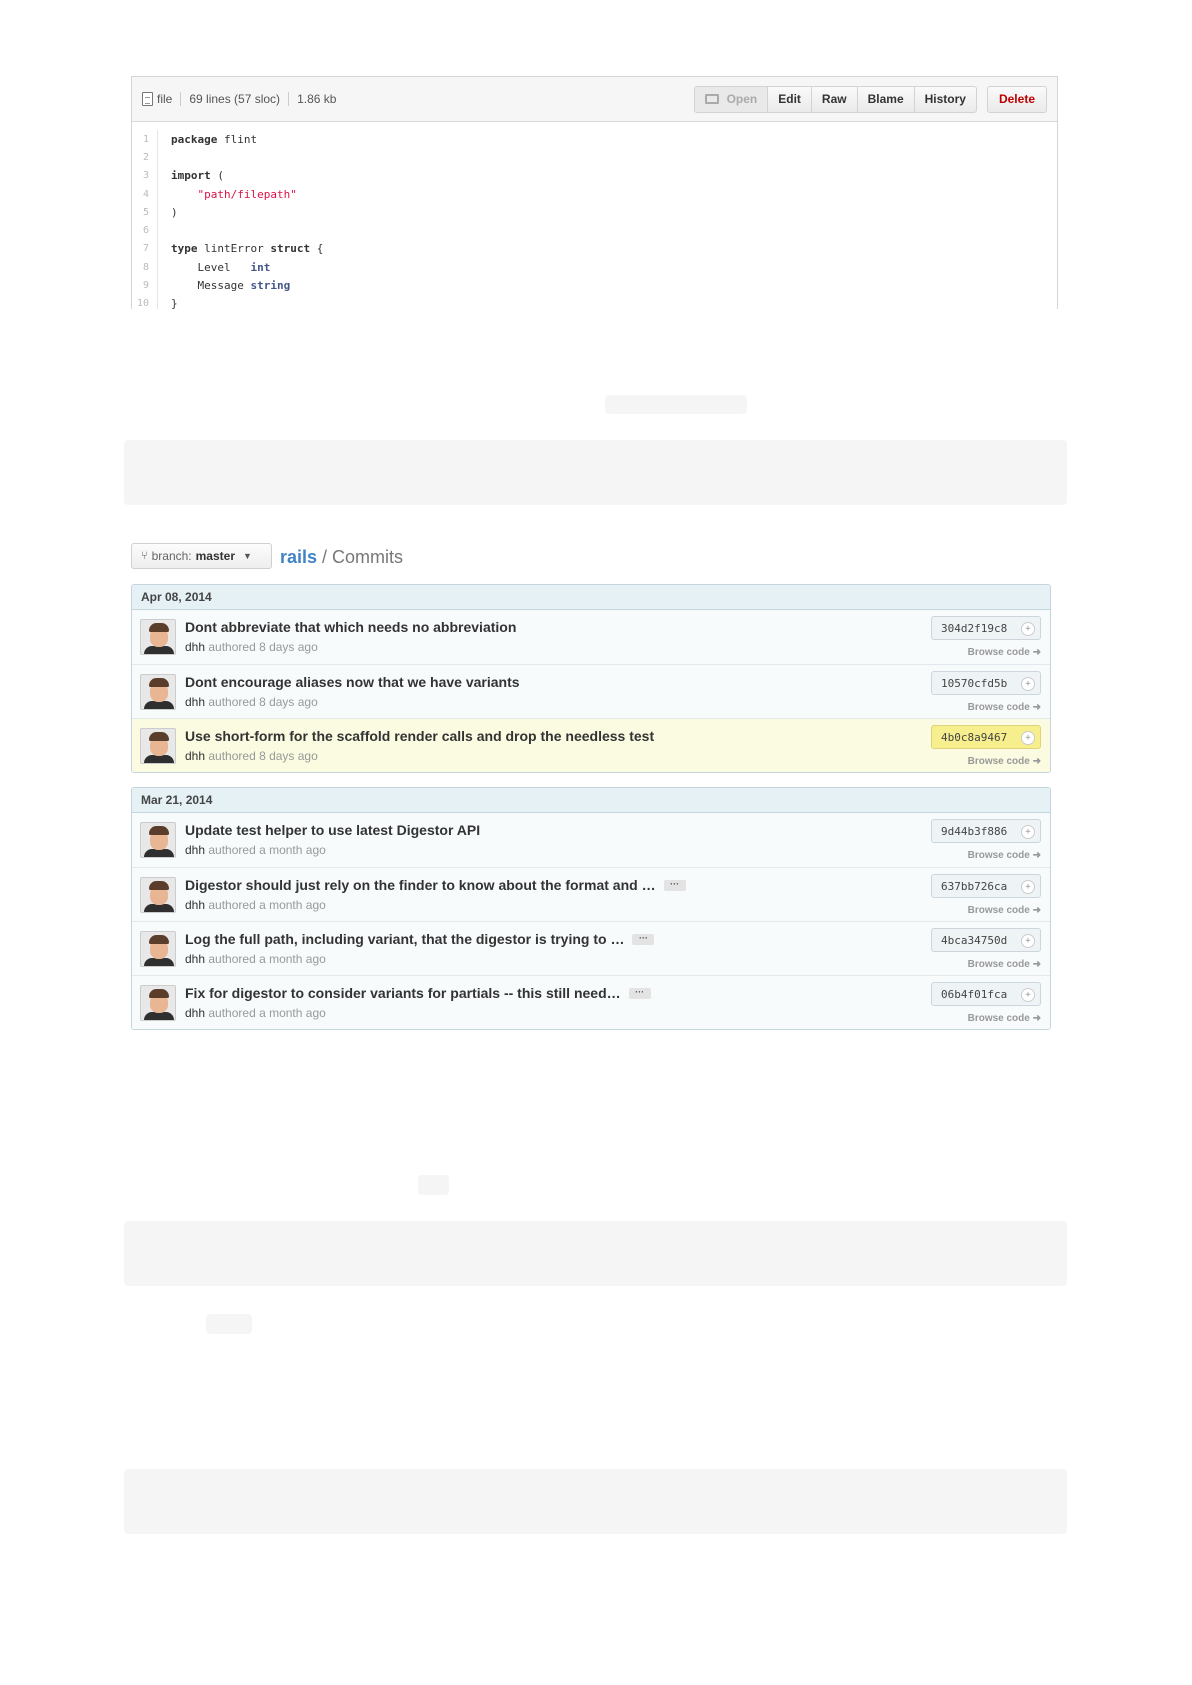 This screenshot has height=1685, width=1192. Describe the element at coordinates (974, 628) in the screenshot. I see `commit-sha: 304d2f19c8` at that location.